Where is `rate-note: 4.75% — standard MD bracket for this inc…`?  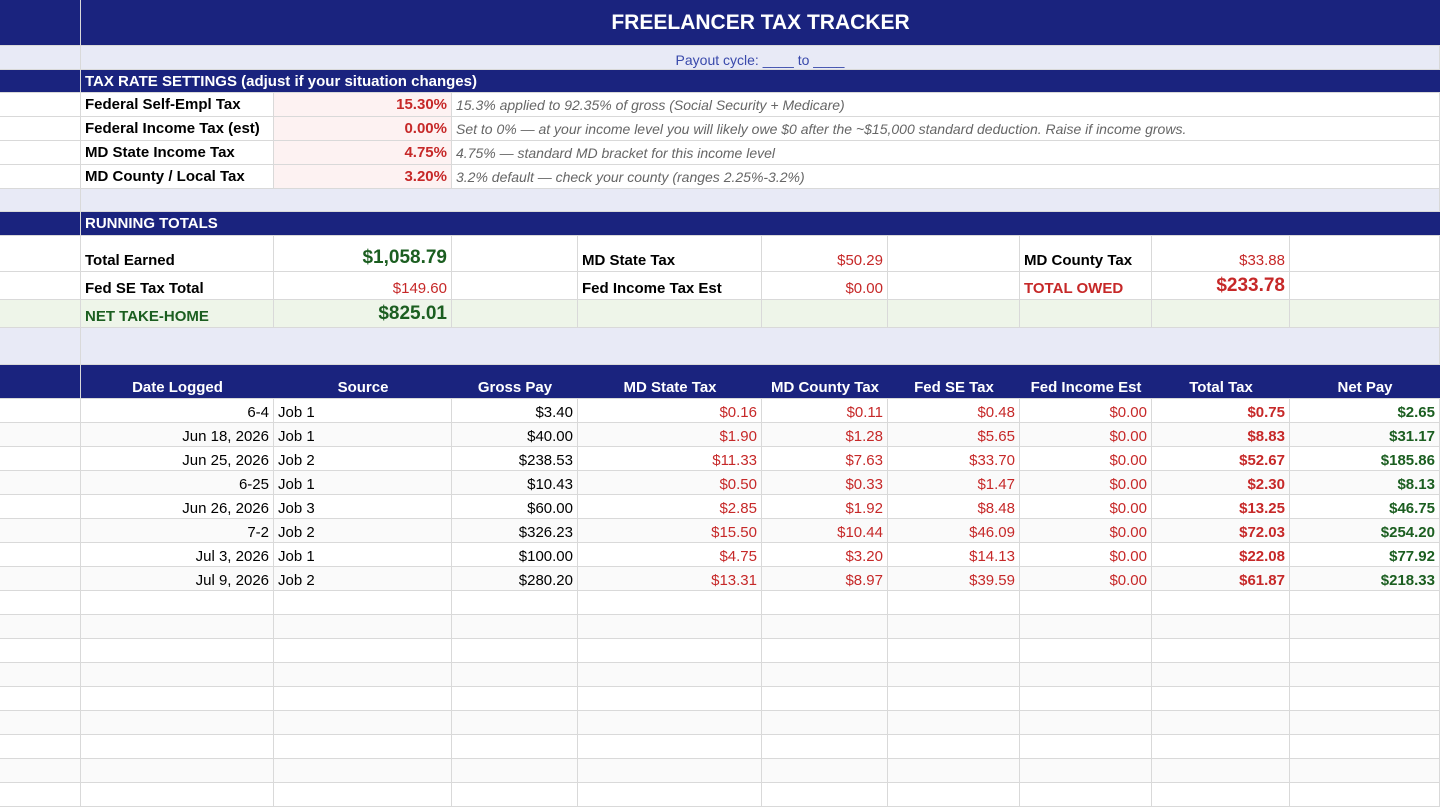 rate-note: 4.75% — standard MD bracket for this inc… is located at coordinates (946, 153).